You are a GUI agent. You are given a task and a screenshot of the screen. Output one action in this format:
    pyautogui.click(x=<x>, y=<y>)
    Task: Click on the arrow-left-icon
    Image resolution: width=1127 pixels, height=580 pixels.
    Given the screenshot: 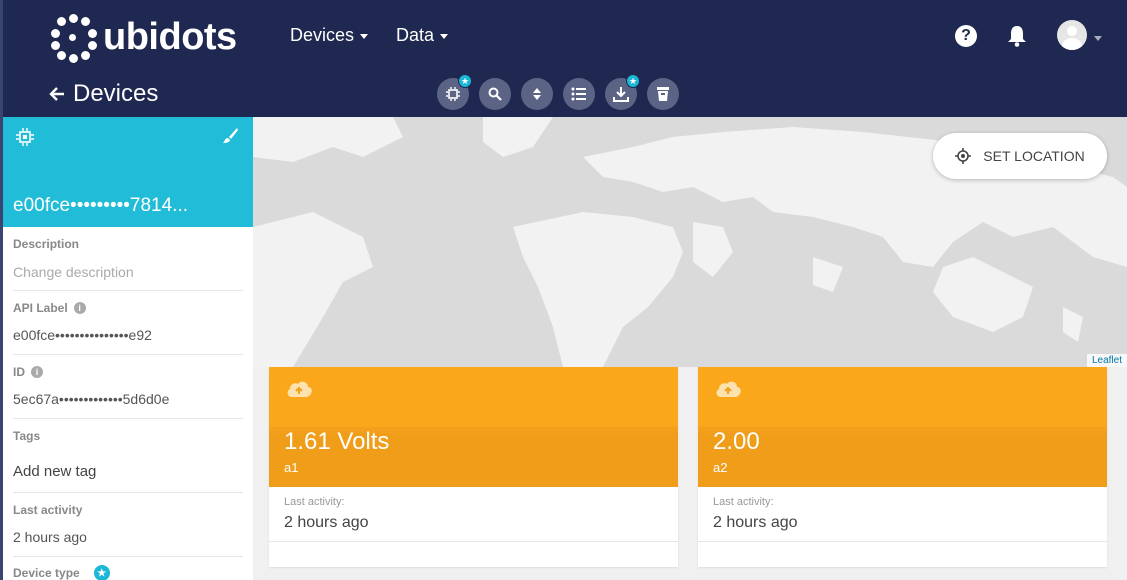 What is the action you would take?
    pyautogui.click(x=56, y=94)
    